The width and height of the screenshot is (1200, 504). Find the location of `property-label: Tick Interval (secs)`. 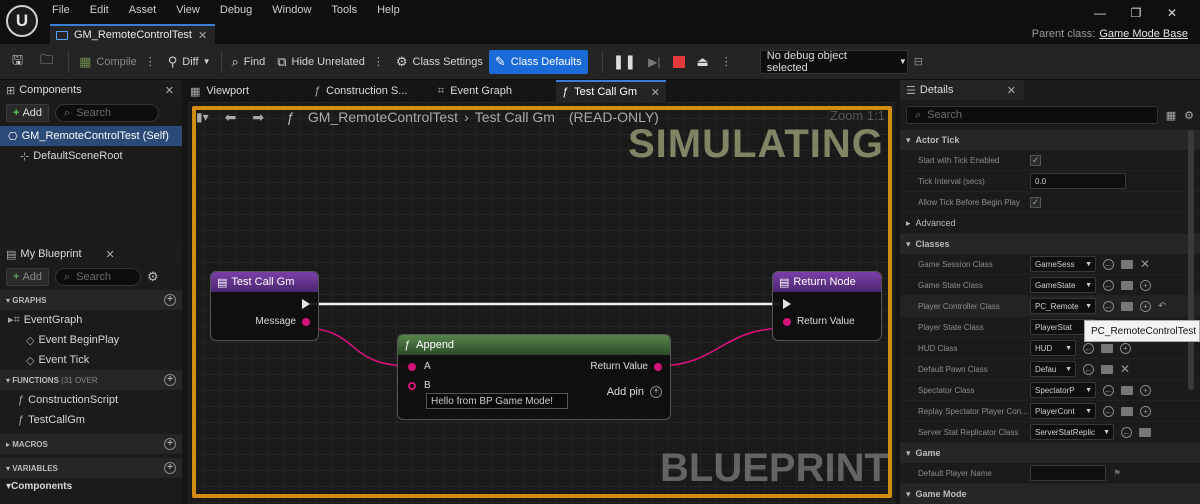

property-label: Tick Interval (secs) is located at coordinates (951, 181).